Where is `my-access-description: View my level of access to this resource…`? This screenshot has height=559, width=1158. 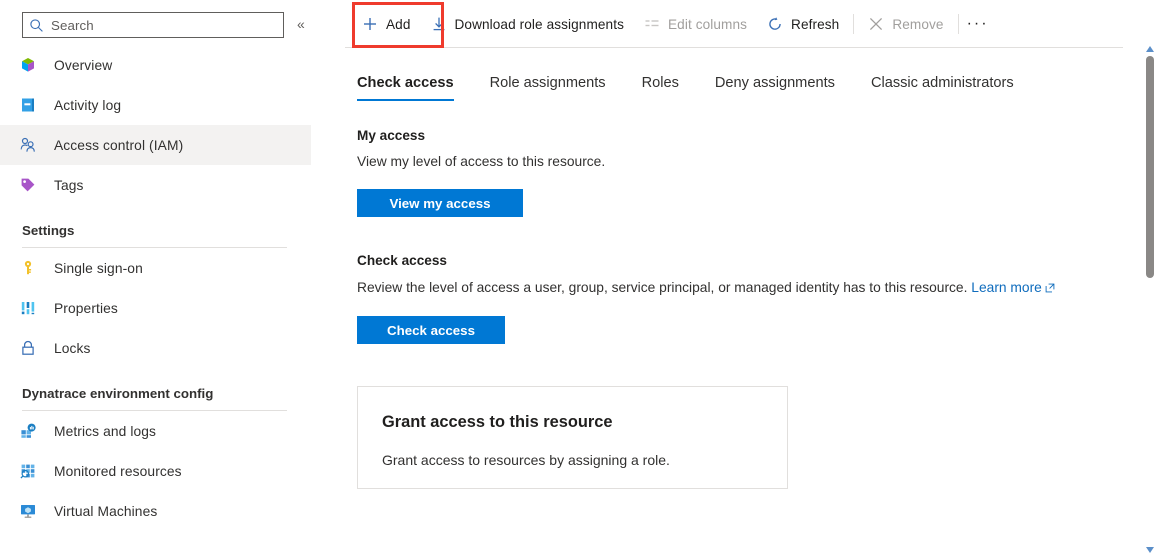
my-access-description: View my level of access to this resource… is located at coordinates (481, 161).